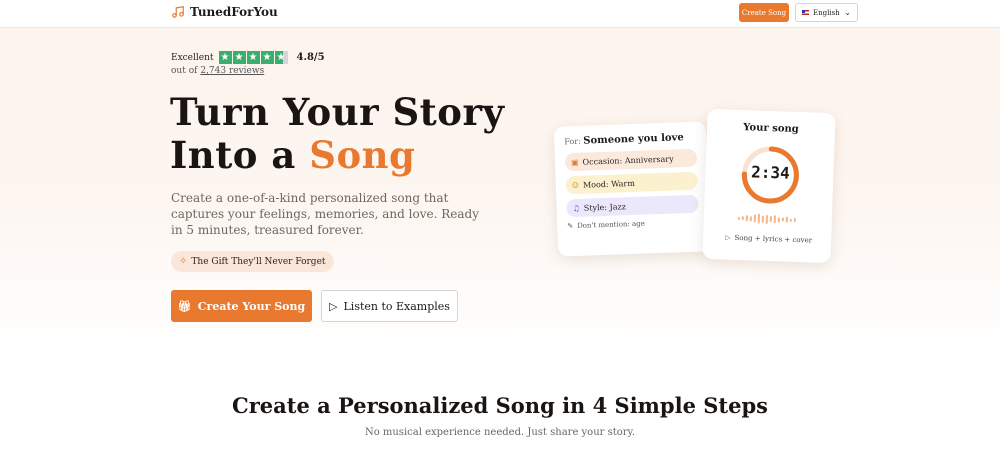 The height and width of the screenshot is (456, 1000). What do you see at coordinates (184, 306) in the screenshot?
I see `gift-icon: 🎁︎` at bounding box center [184, 306].